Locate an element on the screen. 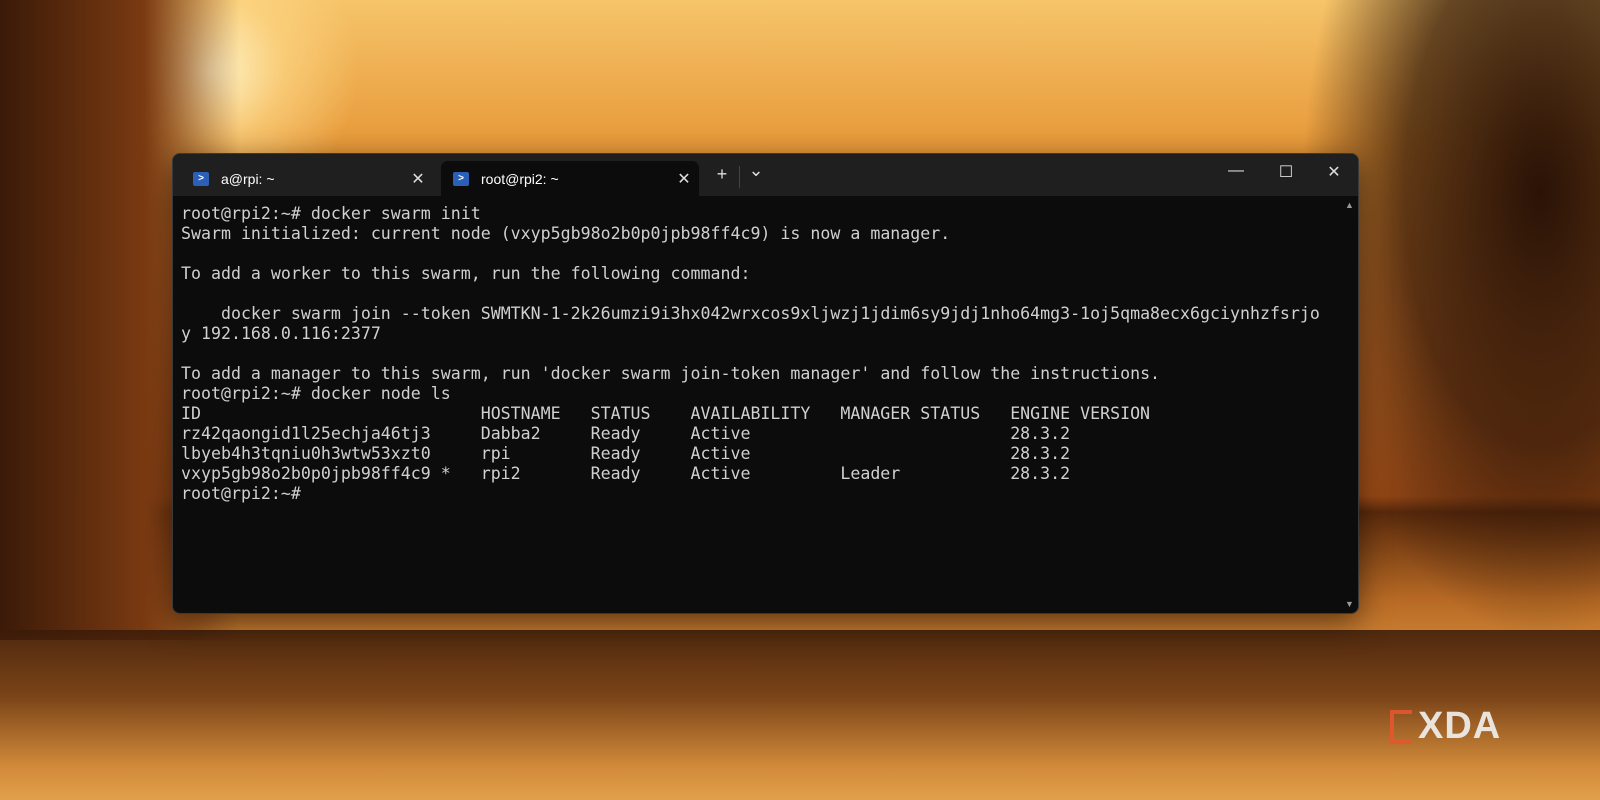 This screenshot has height=800, width=1600. tab-a-rpi: > a@rpi: ~ ✕ is located at coordinates (307, 178).